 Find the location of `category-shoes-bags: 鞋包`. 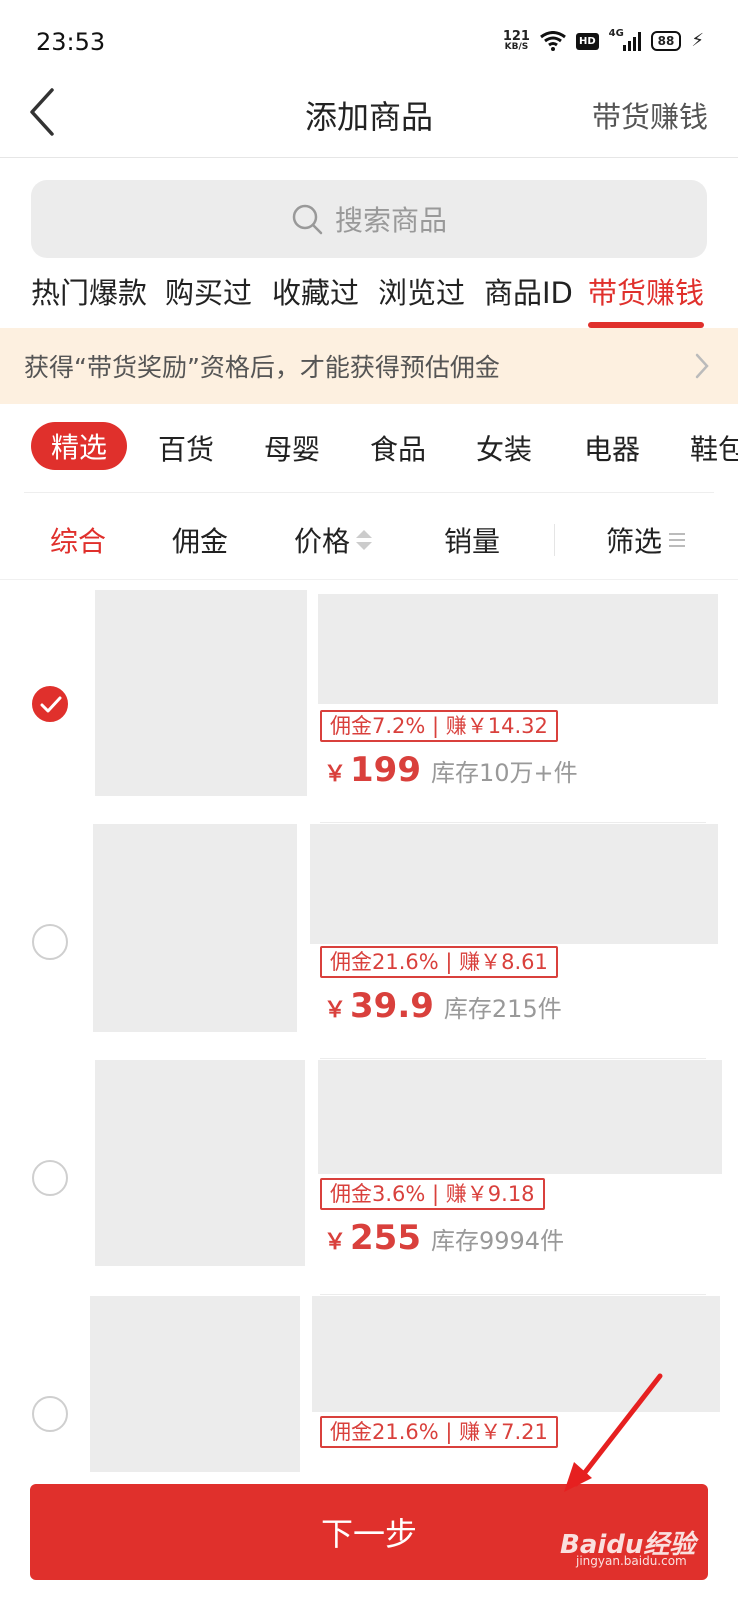

category-shoes-bags: 鞋包 is located at coordinates (714, 448).